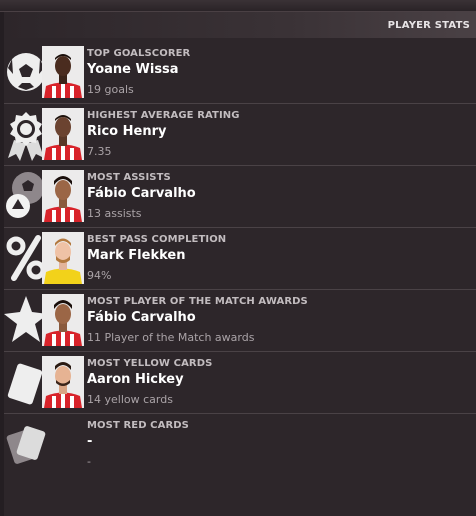 The height and width of the screenshot is (516, 476). Describe the element at coordinates (110, 89) in the screenshot. I see `stat-value: 19 goals` at that location.